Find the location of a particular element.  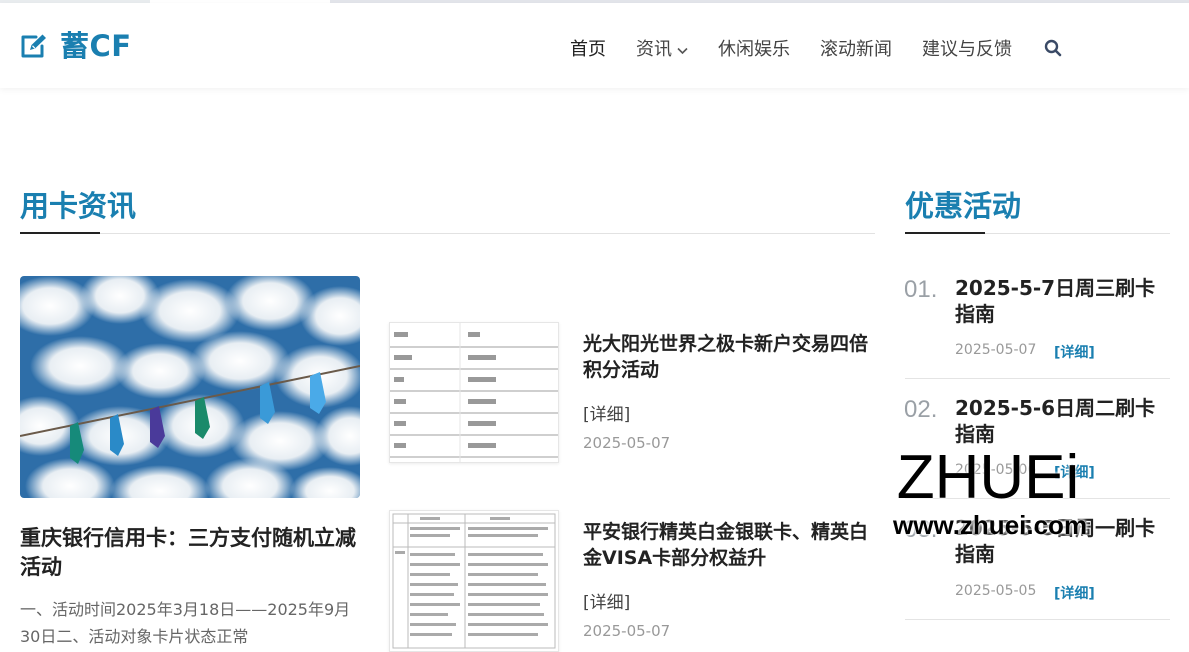

edit-icon is located at coordinates (33, 46).